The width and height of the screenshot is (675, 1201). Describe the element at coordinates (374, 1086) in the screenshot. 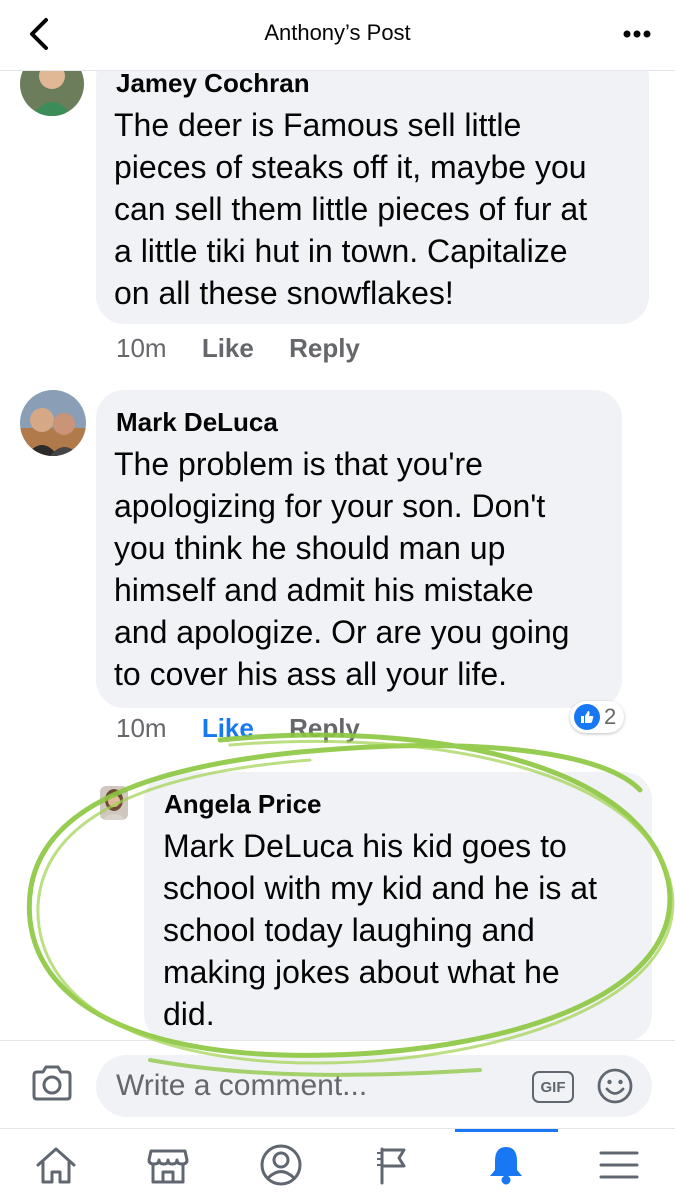

I see `comment-input: Write a comment... GIF` at that location.